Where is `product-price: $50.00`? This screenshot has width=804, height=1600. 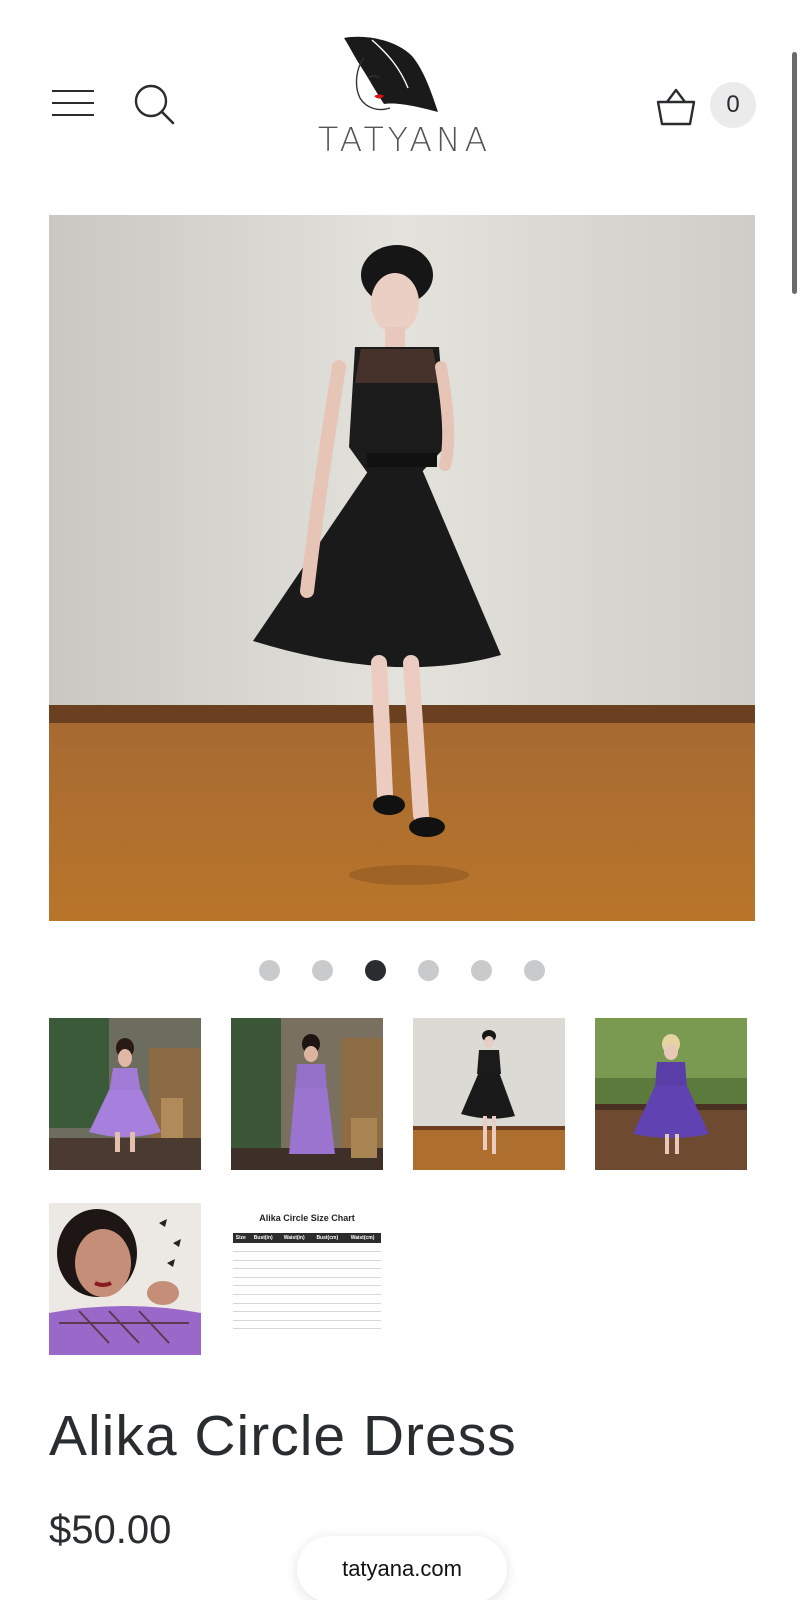 product-price: $50.00 is located at coordinates (110, 1530).